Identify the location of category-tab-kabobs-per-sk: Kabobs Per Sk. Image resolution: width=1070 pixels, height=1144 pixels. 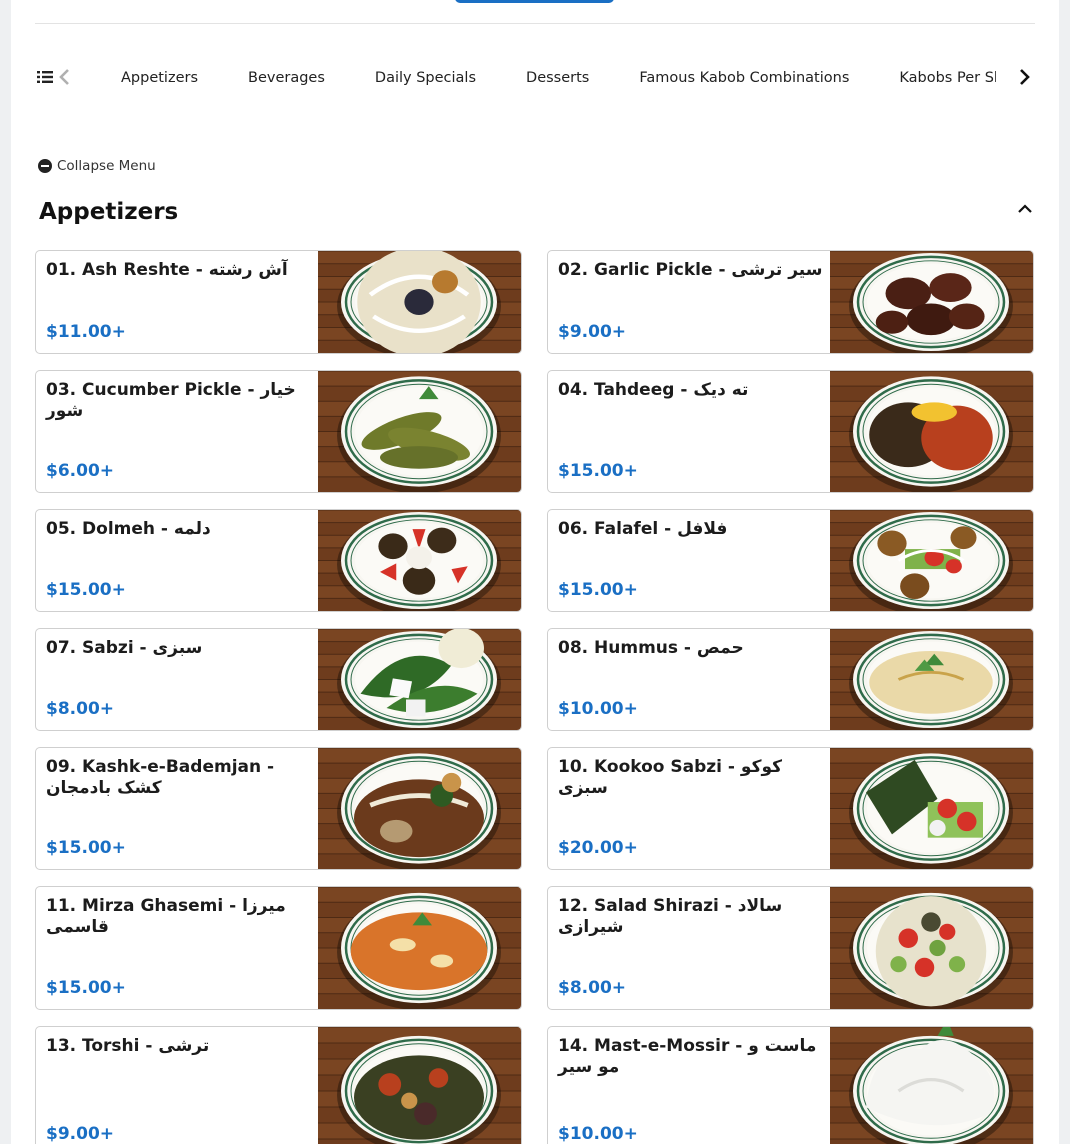
(935, 78).